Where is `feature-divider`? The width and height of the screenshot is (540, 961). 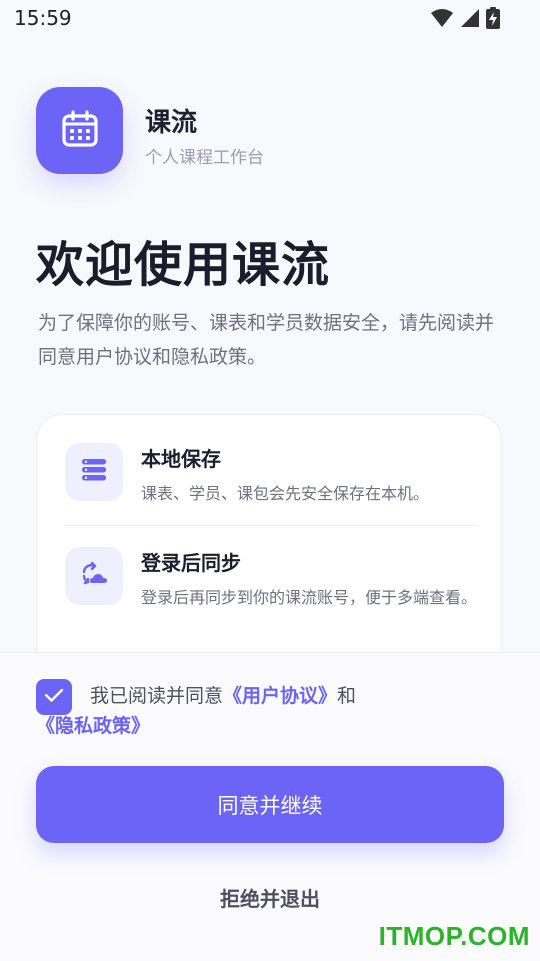
feature-divider is located at coordinates (271, 525).